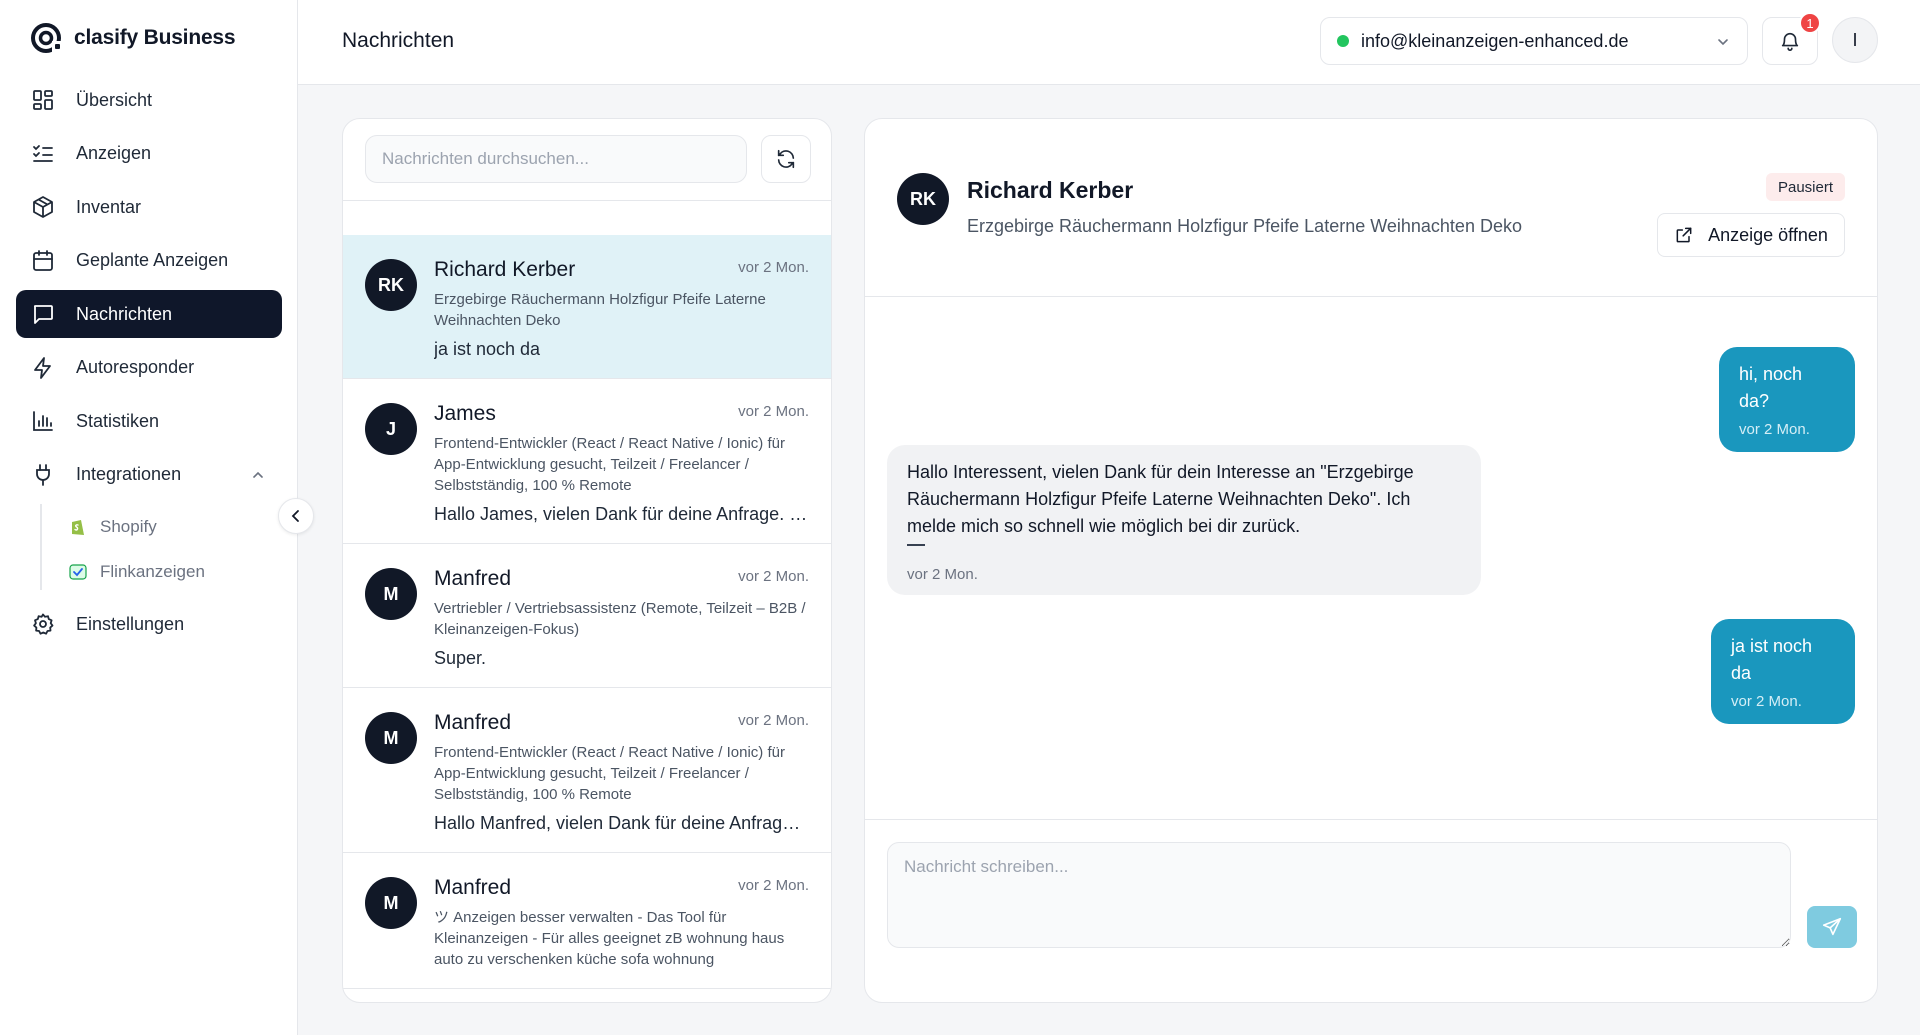 This screenshot has width=1920, height=1035. I want to click on integrations-submenu: Shopify Flinkanzeigen, so click(161, 549).